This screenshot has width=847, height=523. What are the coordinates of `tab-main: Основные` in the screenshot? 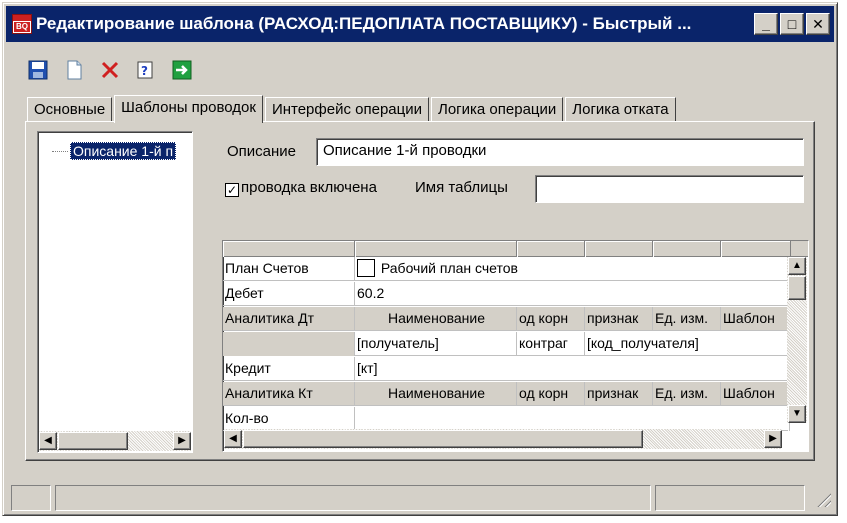 It's located at (70, 109).